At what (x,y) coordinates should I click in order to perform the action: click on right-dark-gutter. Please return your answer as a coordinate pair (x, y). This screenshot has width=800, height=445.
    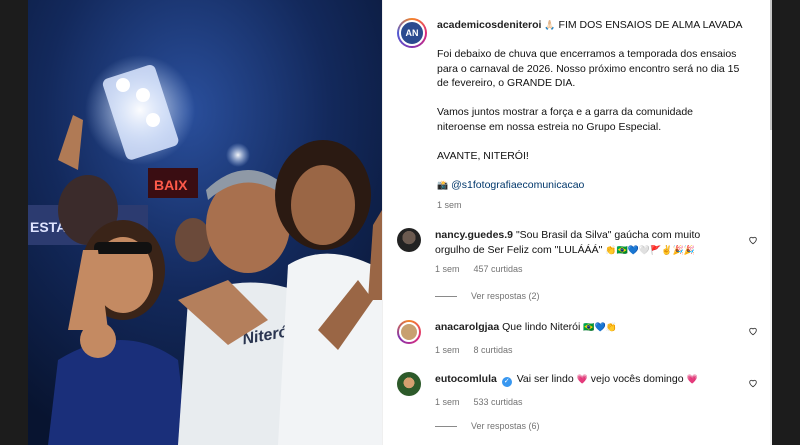
    Looking at the image, I should click on (786, 222).